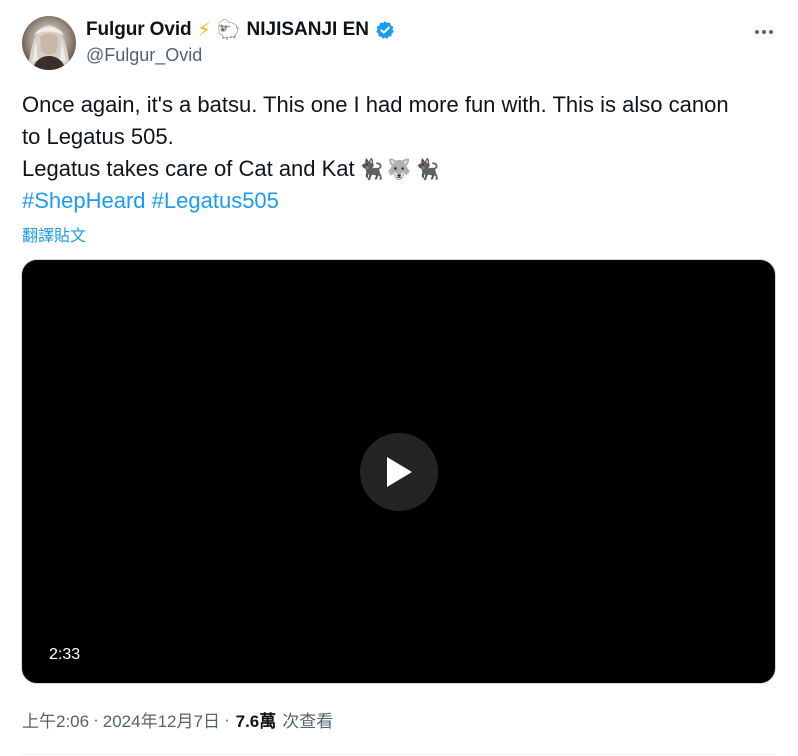 The height and width of the screenshot is (756, 798). I want to click on hashtag-legatus505: #Legatus505, so click(215, 200).